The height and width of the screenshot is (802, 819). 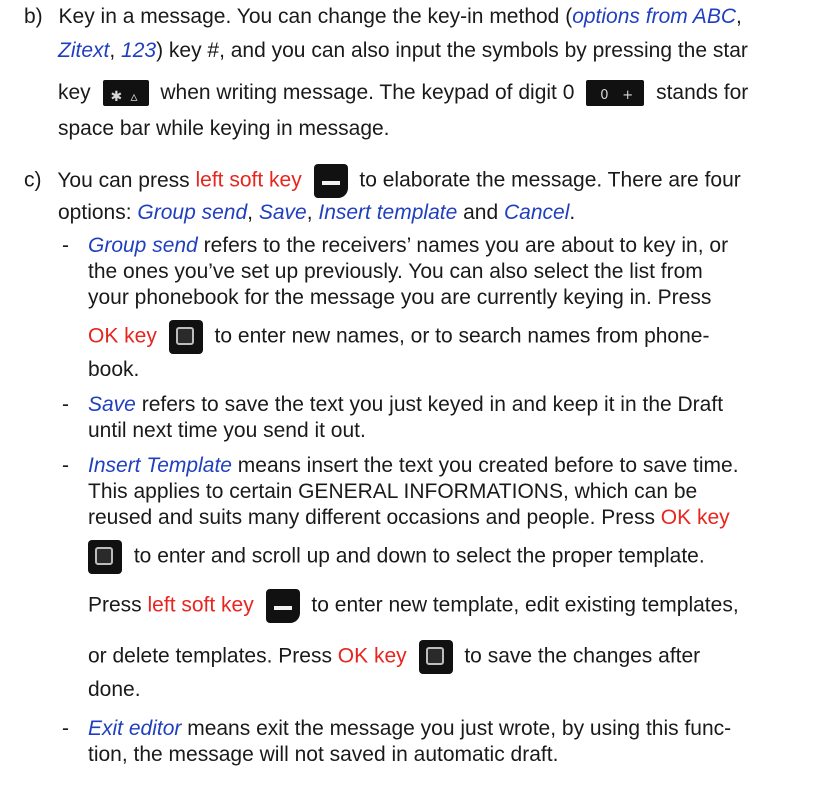 I want to click on exit-editor-title: Exit editor, so click(x=135, y=728).